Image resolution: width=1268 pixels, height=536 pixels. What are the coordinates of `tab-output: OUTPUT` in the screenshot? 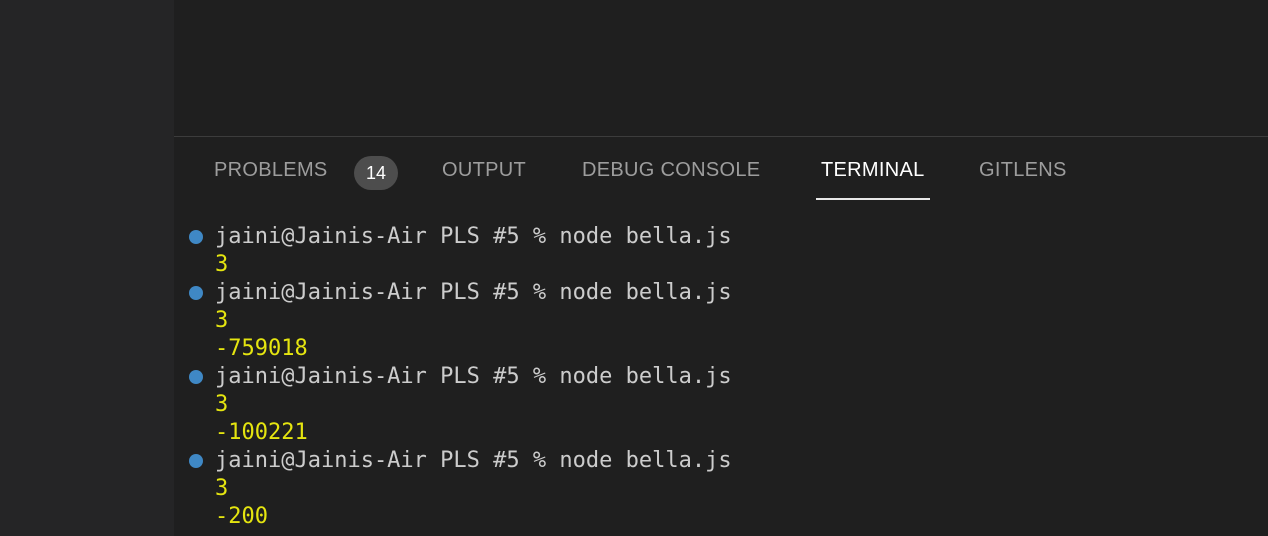 It's located at (484, 179).